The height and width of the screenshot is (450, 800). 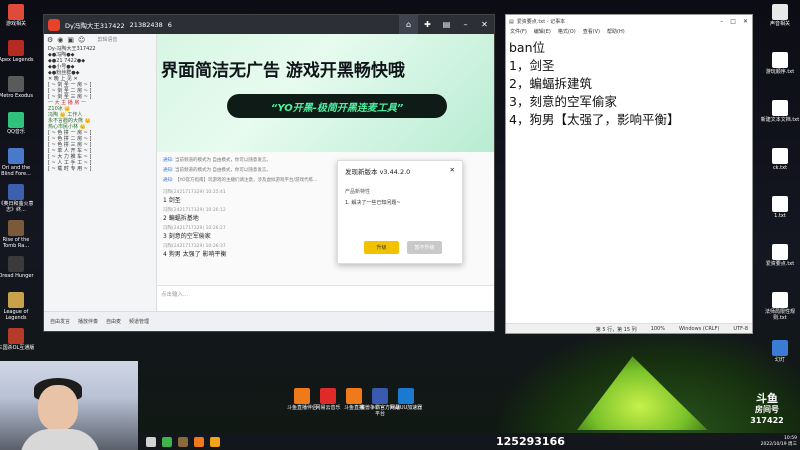 I want to click on menu-item: 文件(F), so click(x=518, y=32).